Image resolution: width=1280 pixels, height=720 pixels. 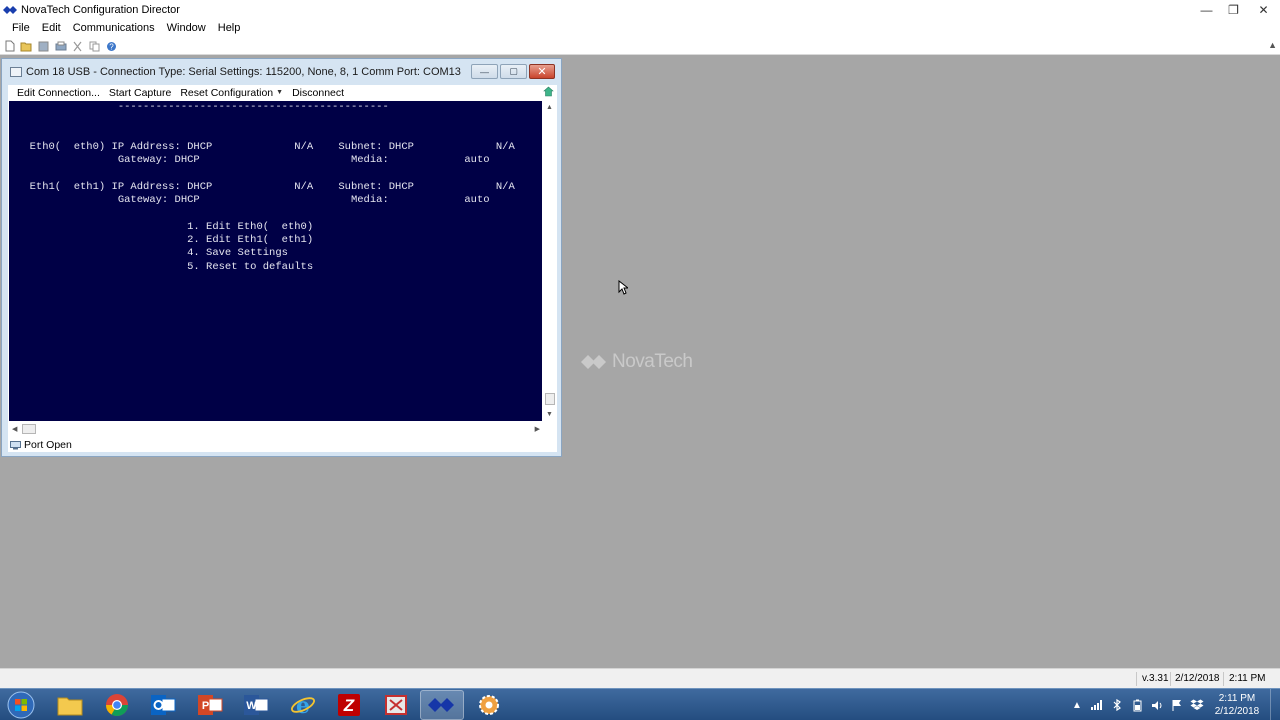 What do you see at coordinates (640, 9) in the screenshot?
I see `app-titlebar: NovaTech Configuration Director — ❐ ✕` at bounding box center [640, 9].